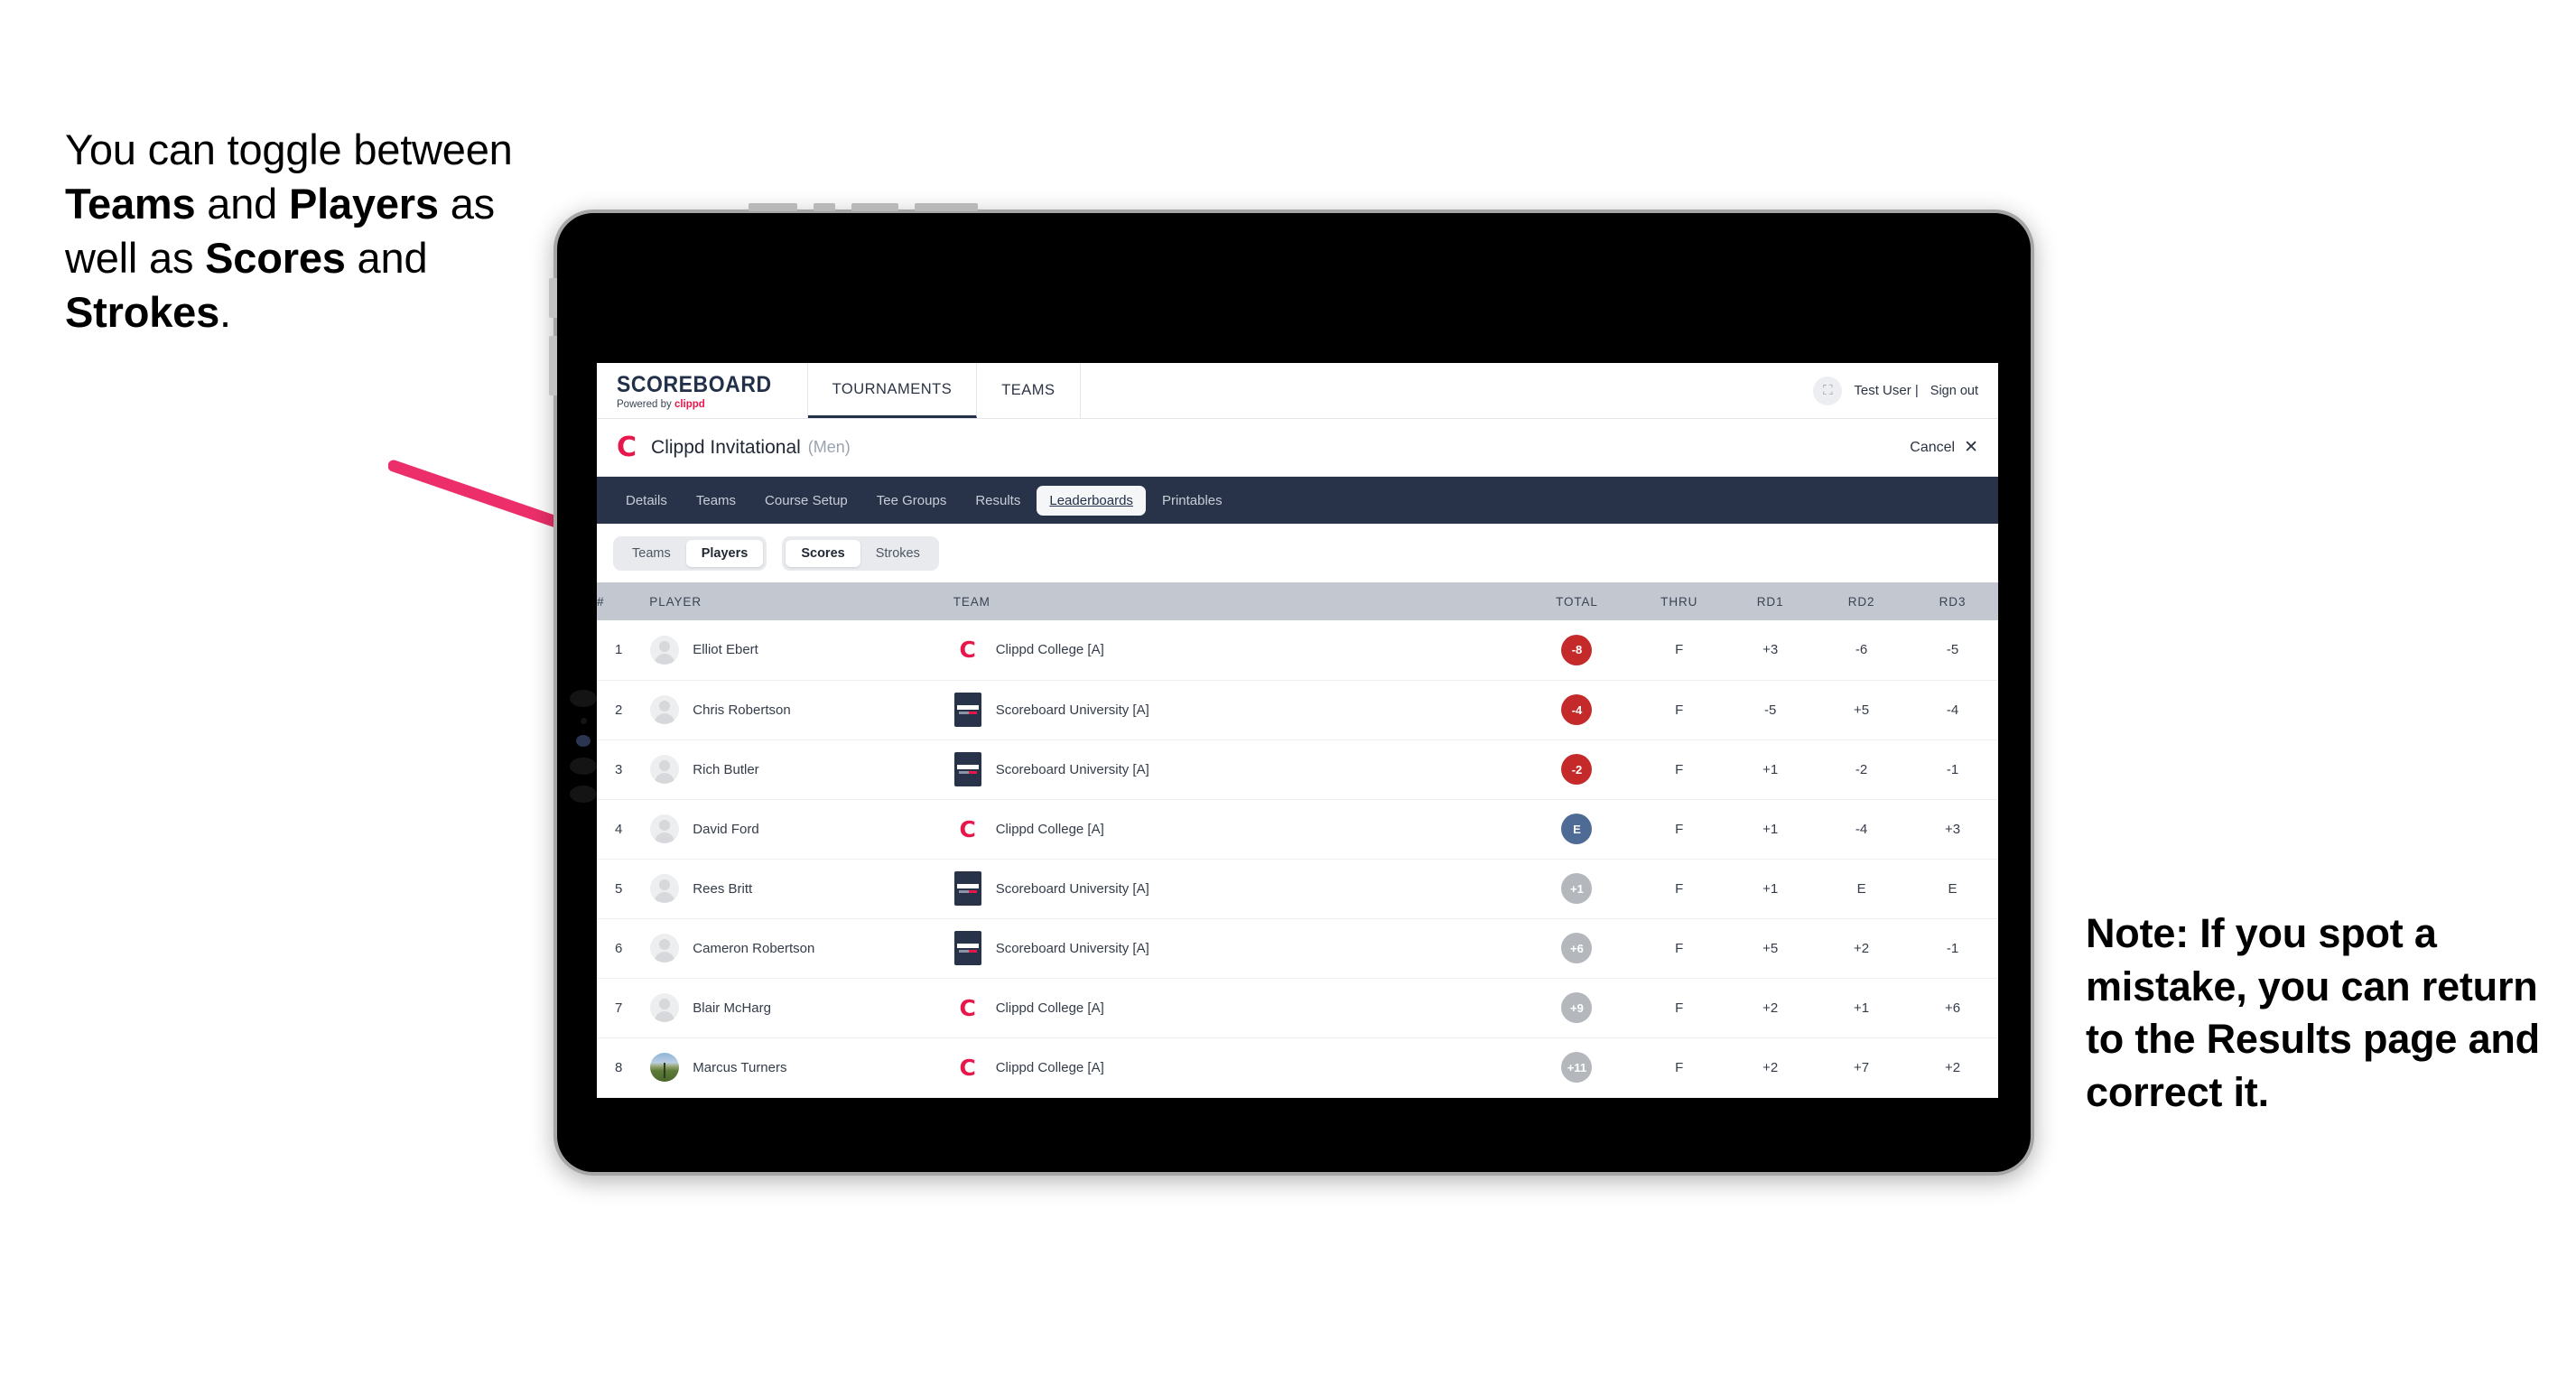 The width and height of the screenshot is (2576, 1386). I want to click on cell-total: -2, so click(1577, 770).